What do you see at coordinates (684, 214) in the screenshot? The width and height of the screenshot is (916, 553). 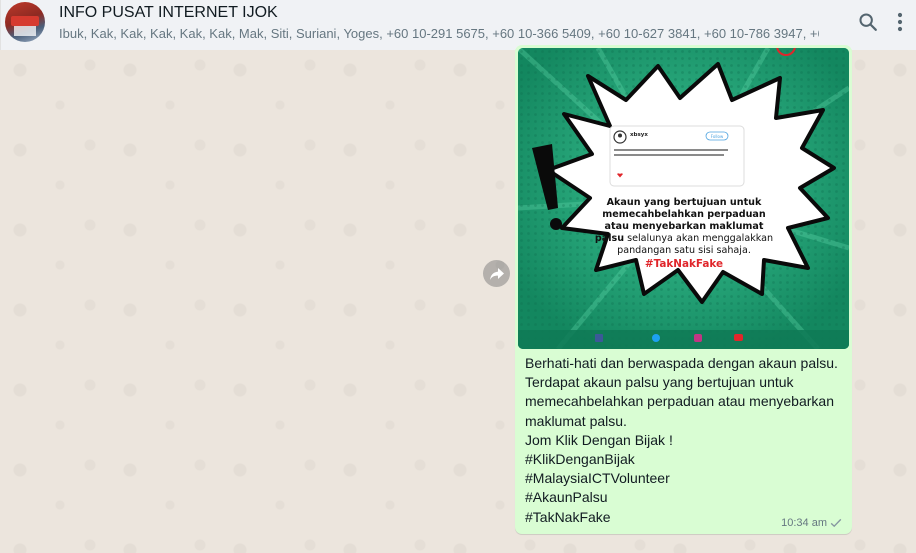 I see `headline-line2: memecahbelahkan perpaduan` at bounding box center [684, 214].